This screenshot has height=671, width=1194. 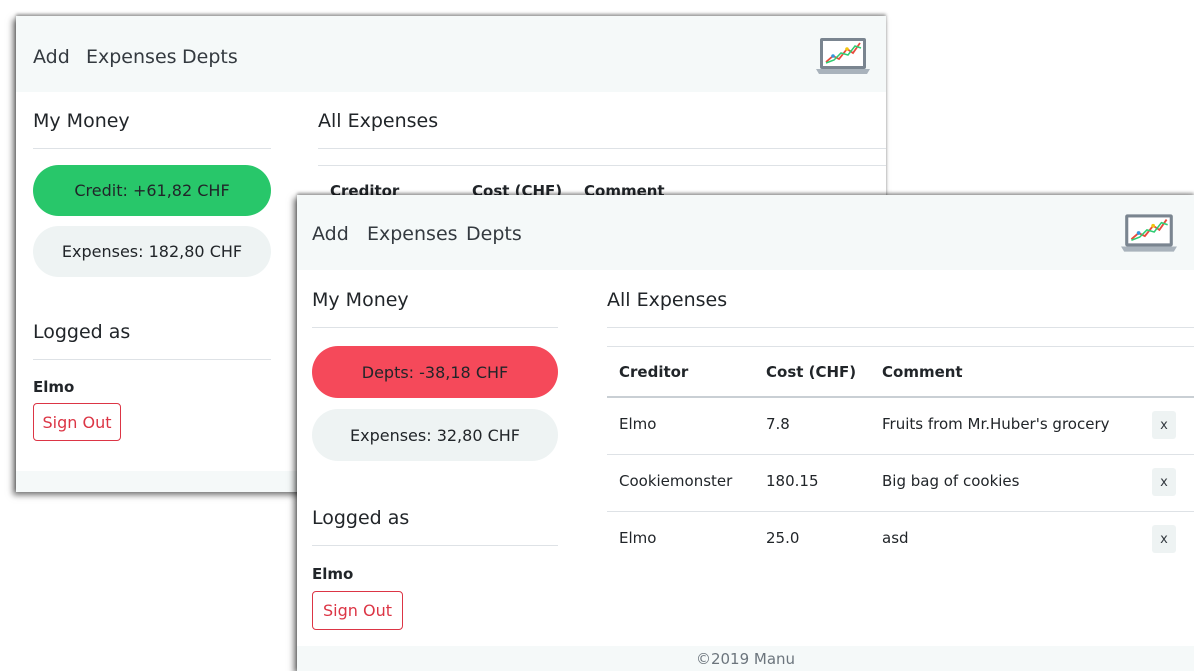 What do you see at coordinates (654, 372) in the screenshot?
I see `column-header-creditor: Creditor` at bounding box center [654, 372].